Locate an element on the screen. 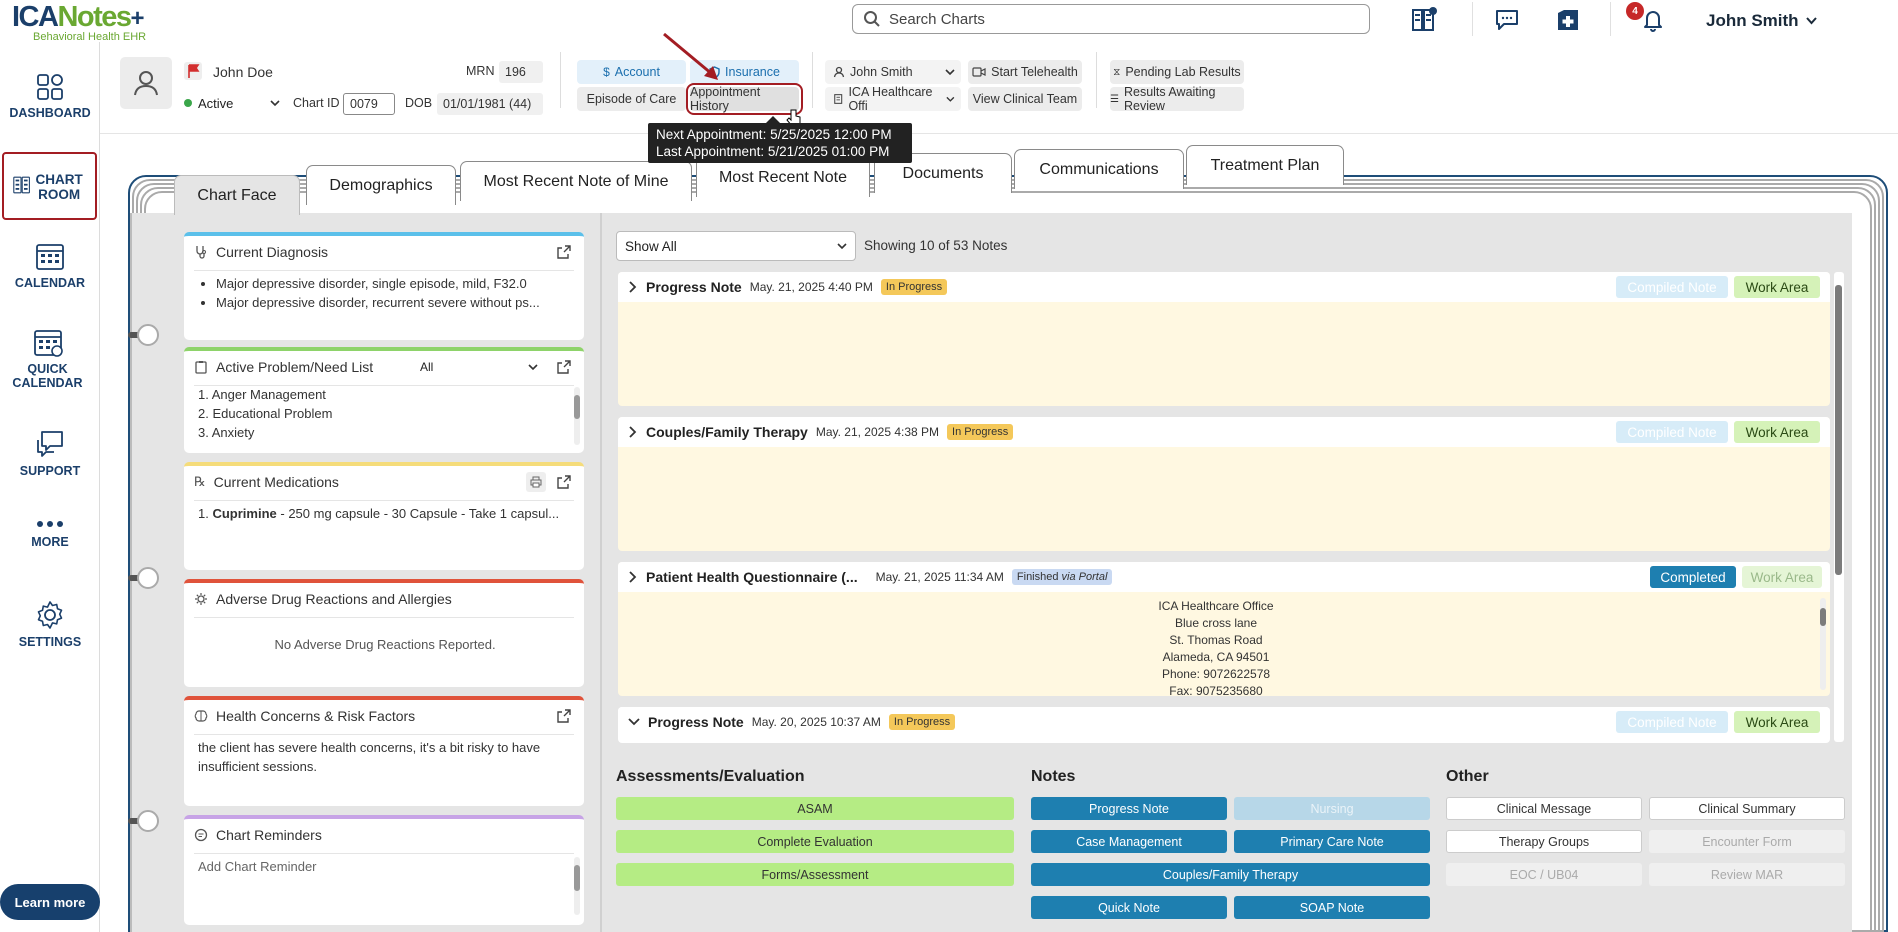  dob-value: 01/01/1981 (44) is located at coordinates (490, 104).